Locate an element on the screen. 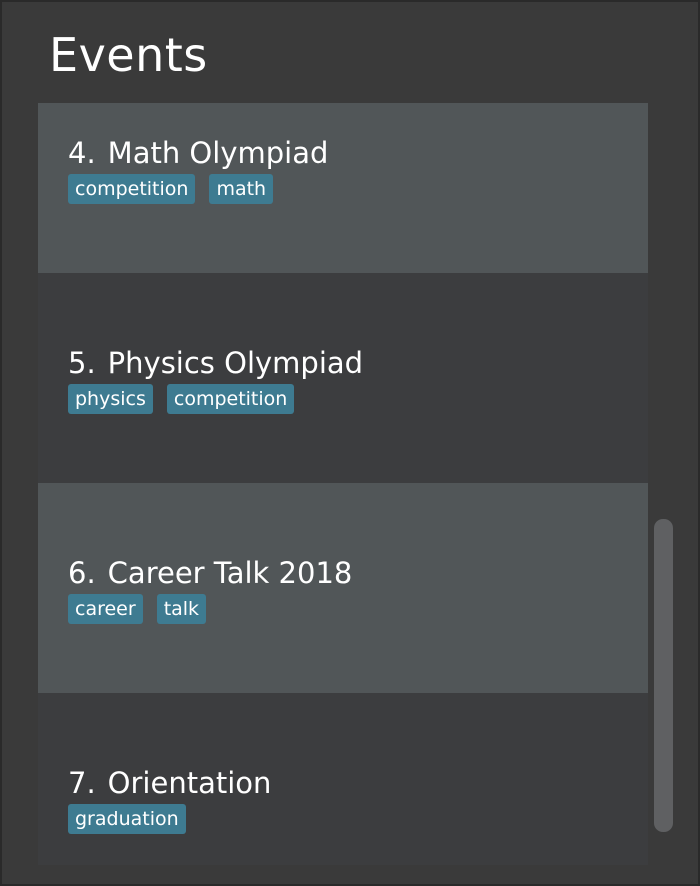 The height and width of the screenshot is (886, 700). tag-label: math is located at coordinates (241, 189).